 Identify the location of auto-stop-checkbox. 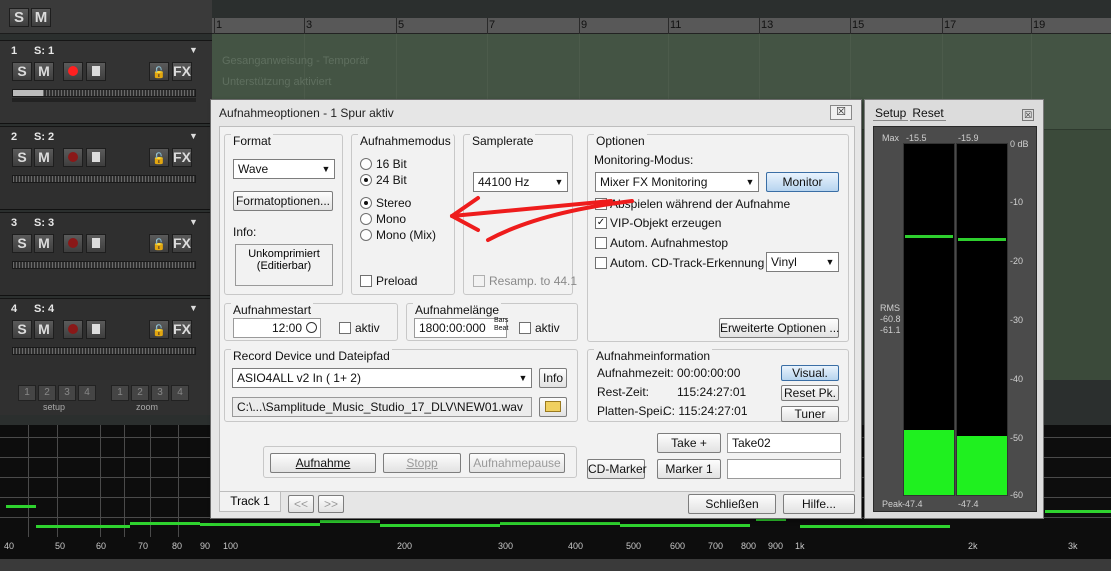
(601, 243).